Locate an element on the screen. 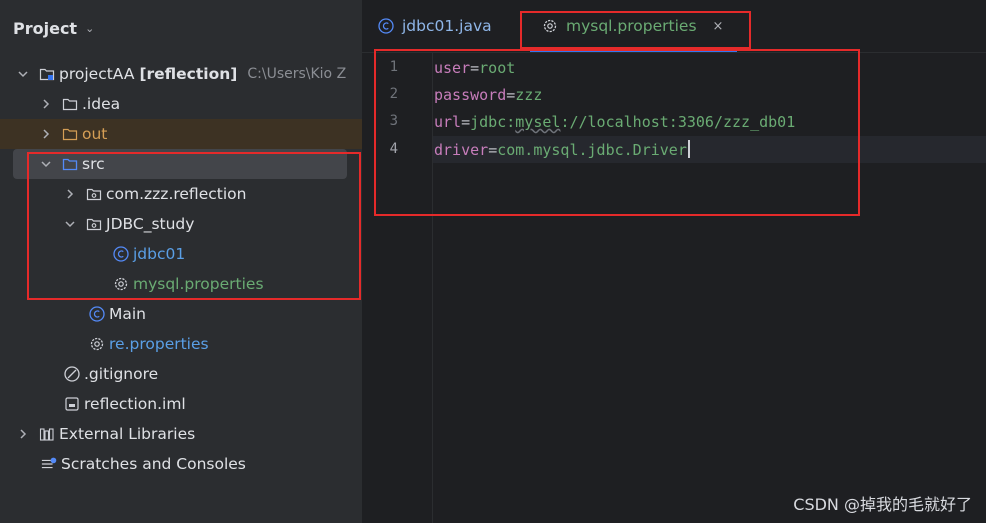  iml-file-icon is located at coordinates (72, 404).